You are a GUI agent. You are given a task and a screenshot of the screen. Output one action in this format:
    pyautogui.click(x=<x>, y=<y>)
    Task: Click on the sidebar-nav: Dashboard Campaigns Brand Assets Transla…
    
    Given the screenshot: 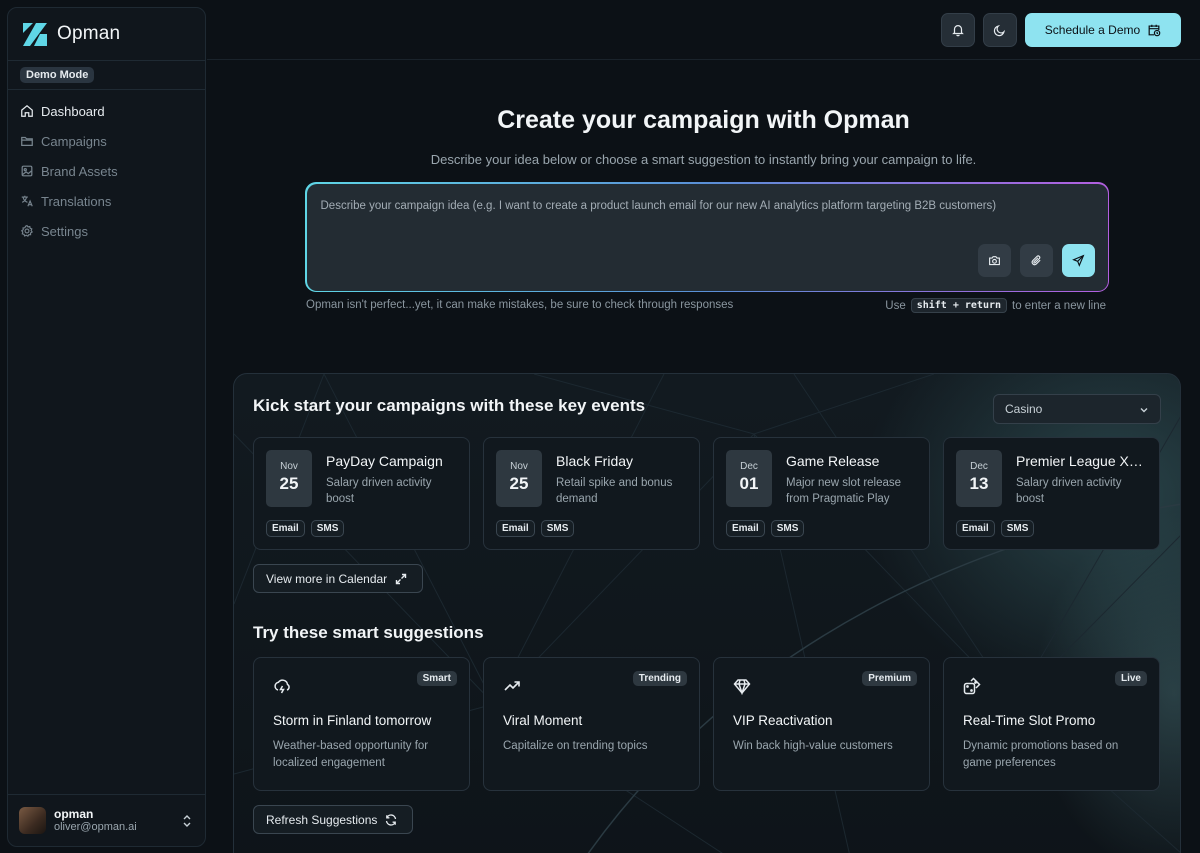 What is the action you would take?
    pyautogui.click(x=106, y=168)
    